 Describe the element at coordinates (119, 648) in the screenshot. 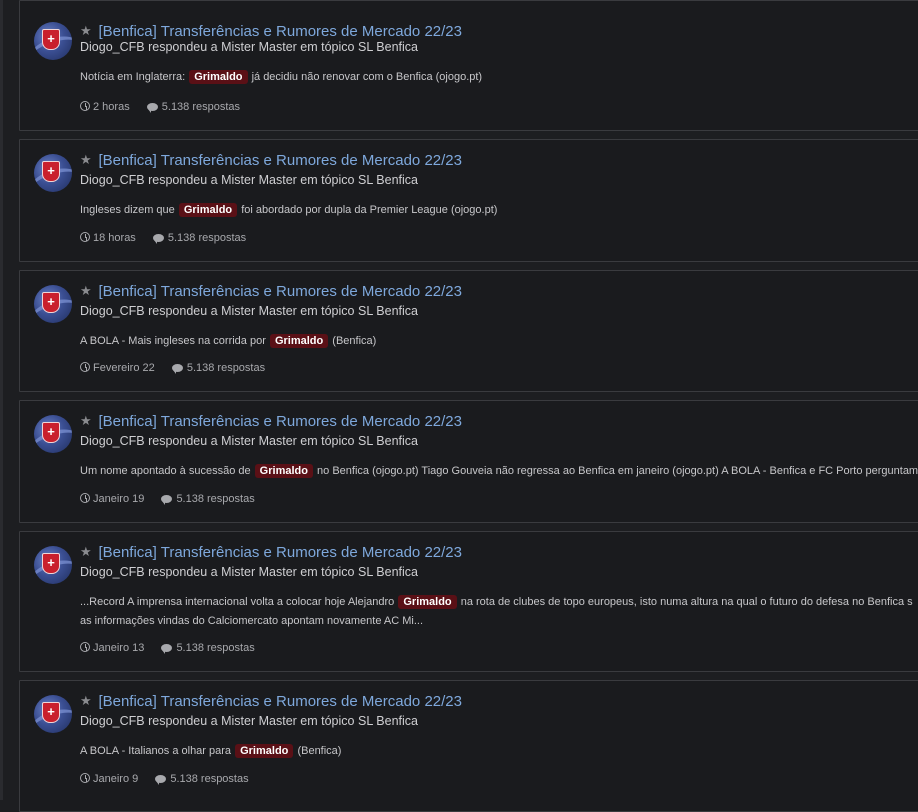

I see `time-text: Janeiro 13` at that location.